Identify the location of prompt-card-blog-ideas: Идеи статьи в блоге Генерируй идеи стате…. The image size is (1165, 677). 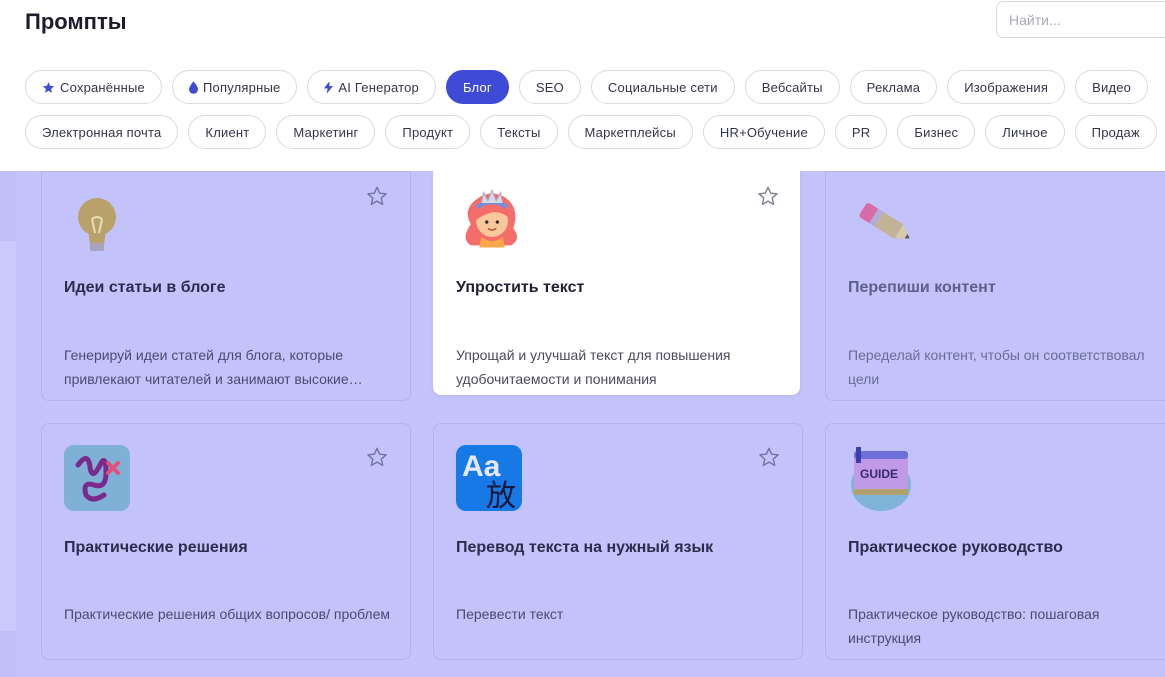
(226, 286).